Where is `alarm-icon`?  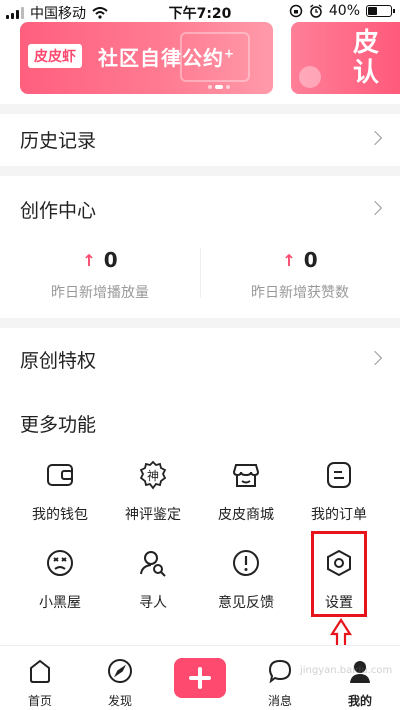
alarm-icon is located at coordinates (315, 11).